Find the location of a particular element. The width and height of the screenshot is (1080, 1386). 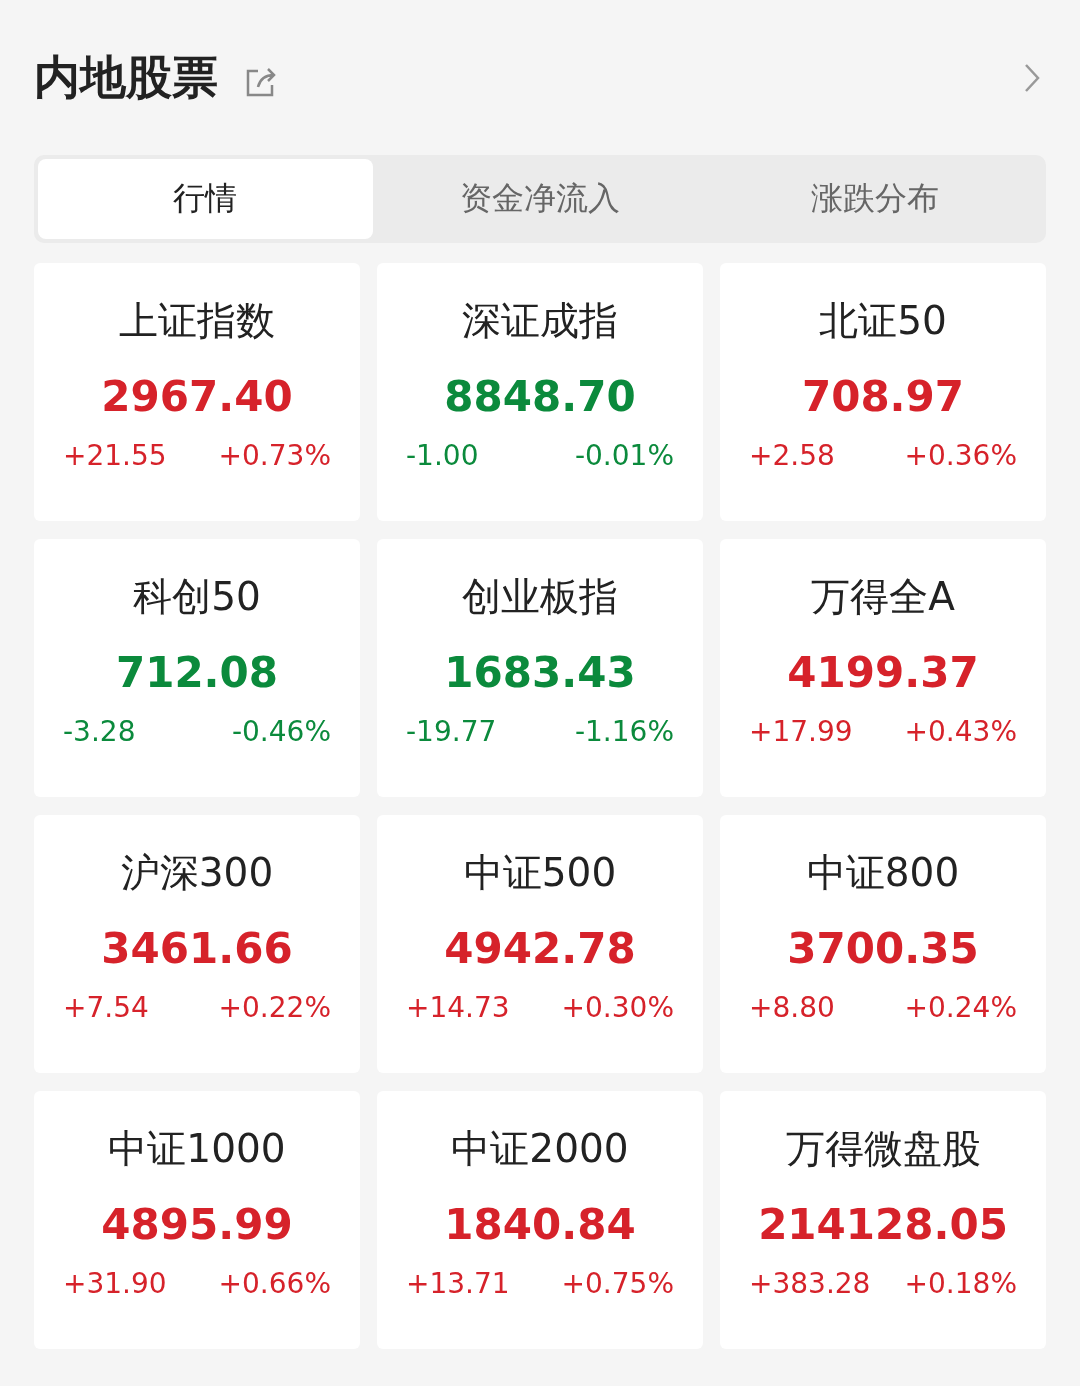

index-value: 3461.66 is located at coordinates (197, 949).